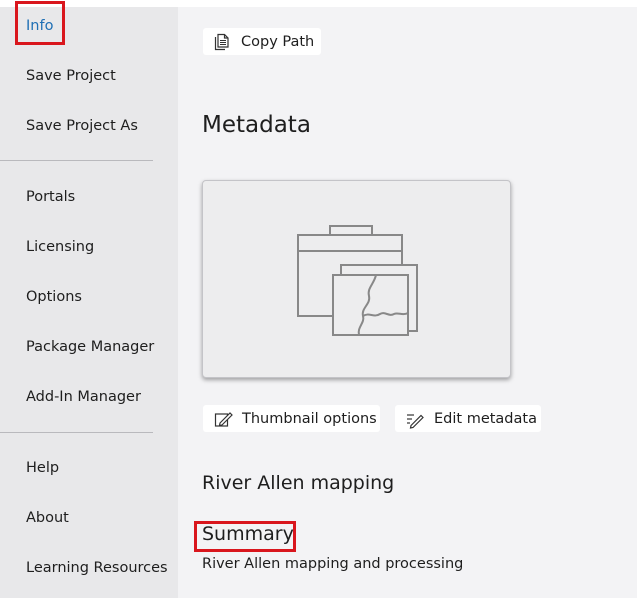 The height and width of the screenshot is (598, 637). What do you see at coordinates (415, 419) in the screenshot?
I see `edit-lines-icon` at bounding box center [415, 419].